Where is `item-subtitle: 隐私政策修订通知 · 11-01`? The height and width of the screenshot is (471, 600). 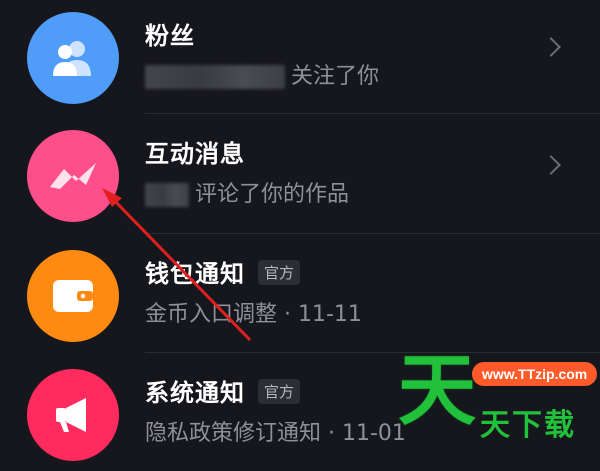 item-subtitle: 隐私政策修订通知 · 11-01 is located at coordinates (275, 433).